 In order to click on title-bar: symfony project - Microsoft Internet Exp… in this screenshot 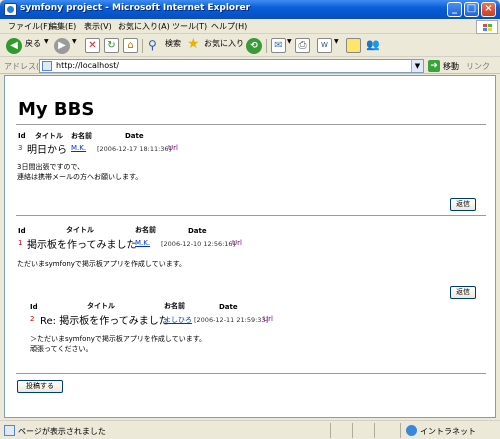, I will do `click(250, 9)`.